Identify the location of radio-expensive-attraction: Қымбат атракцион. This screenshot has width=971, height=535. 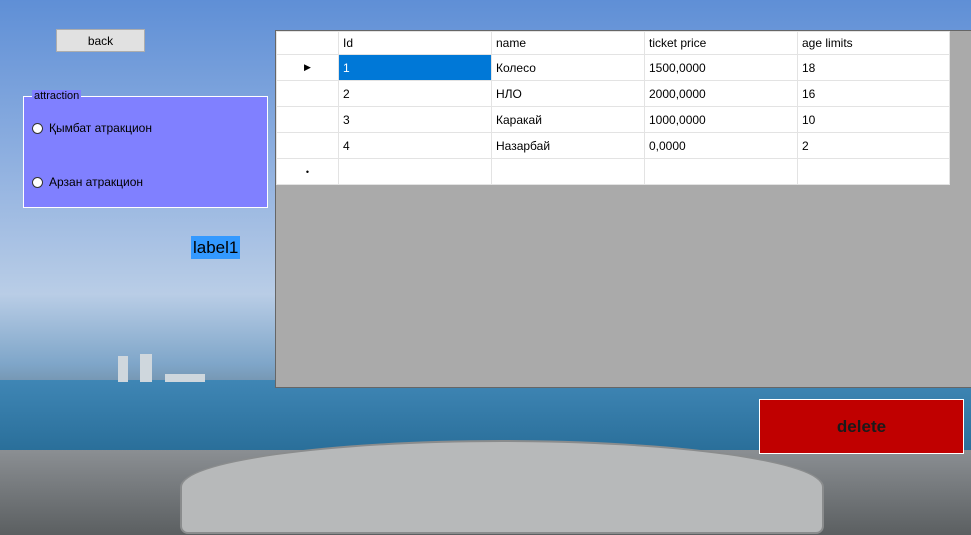
(92, 128).